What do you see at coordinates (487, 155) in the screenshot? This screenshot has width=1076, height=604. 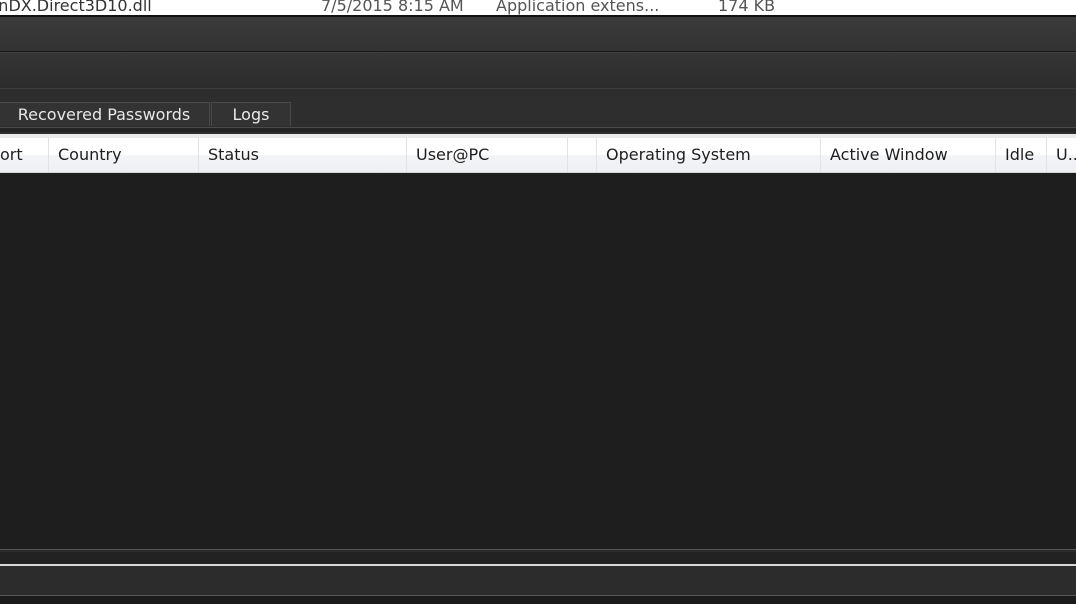 I see `column-header-user-pc: User@PC` at bounding box center [487, 155].